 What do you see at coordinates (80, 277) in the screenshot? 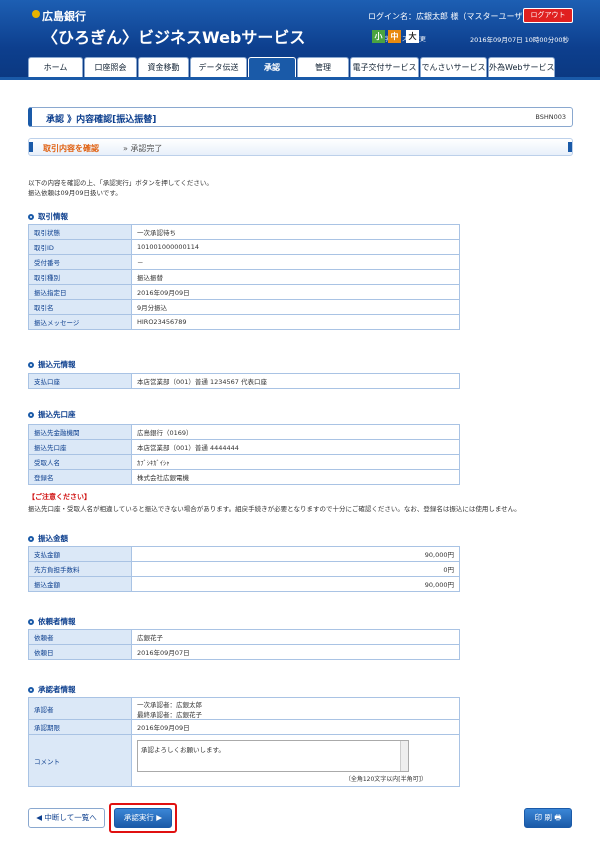
I see `row-label: 取引種別` at bounding box center [80, 277].